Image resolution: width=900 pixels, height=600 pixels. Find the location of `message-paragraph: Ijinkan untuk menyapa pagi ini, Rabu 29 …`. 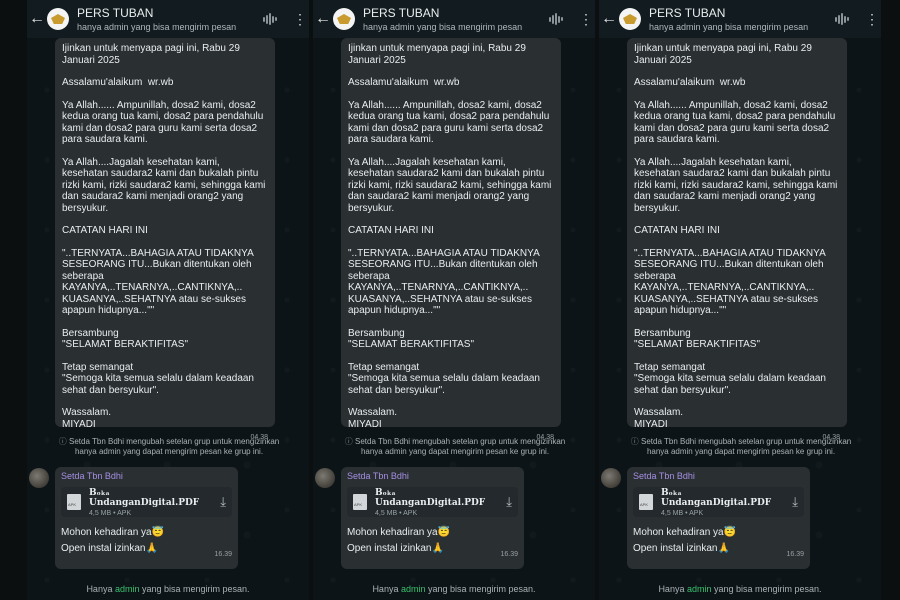

message-paragraph: Ijinkan untuk menyapa pagi ini, Rabu 29 … is located at coordinates (152, 54).